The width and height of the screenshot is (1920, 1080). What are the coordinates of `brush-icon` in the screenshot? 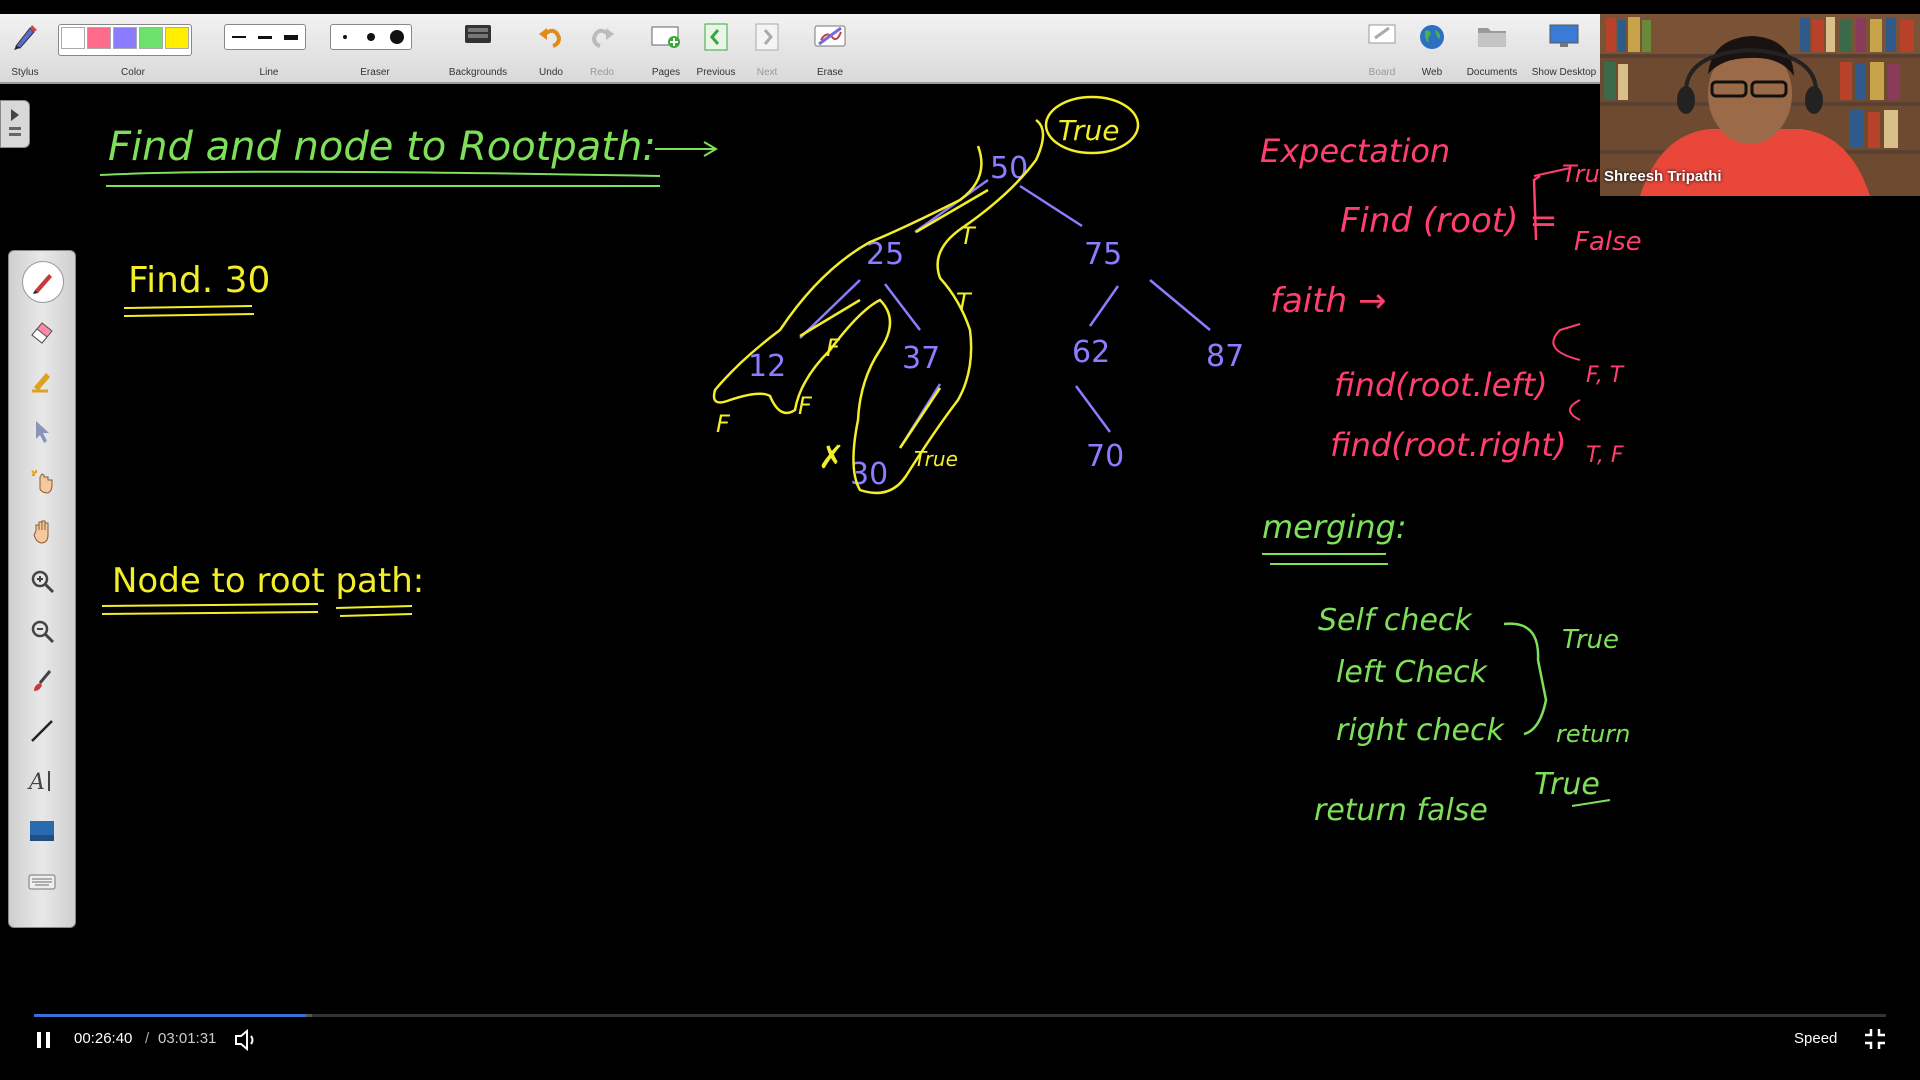 It's located at (43, 680).